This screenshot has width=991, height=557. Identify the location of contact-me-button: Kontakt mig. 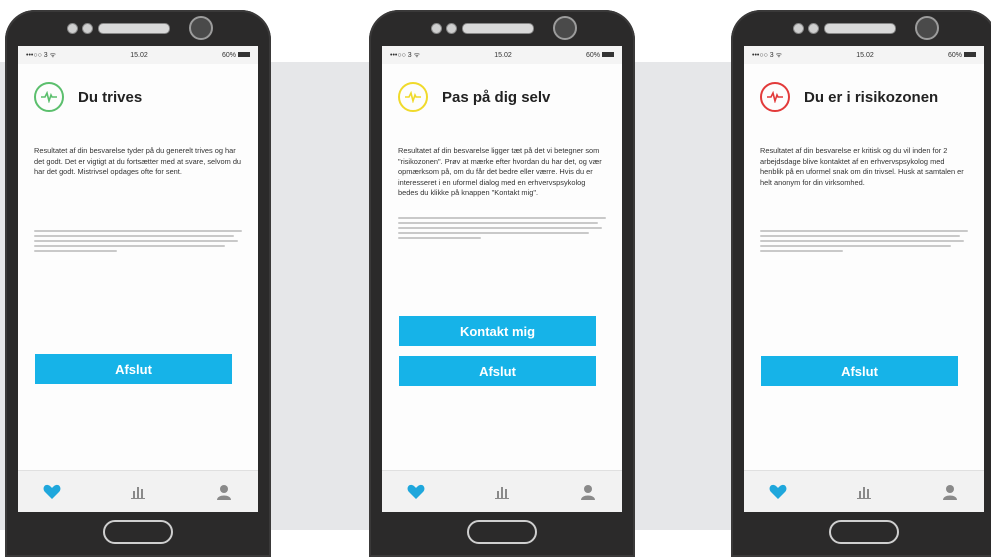
(497, 331).